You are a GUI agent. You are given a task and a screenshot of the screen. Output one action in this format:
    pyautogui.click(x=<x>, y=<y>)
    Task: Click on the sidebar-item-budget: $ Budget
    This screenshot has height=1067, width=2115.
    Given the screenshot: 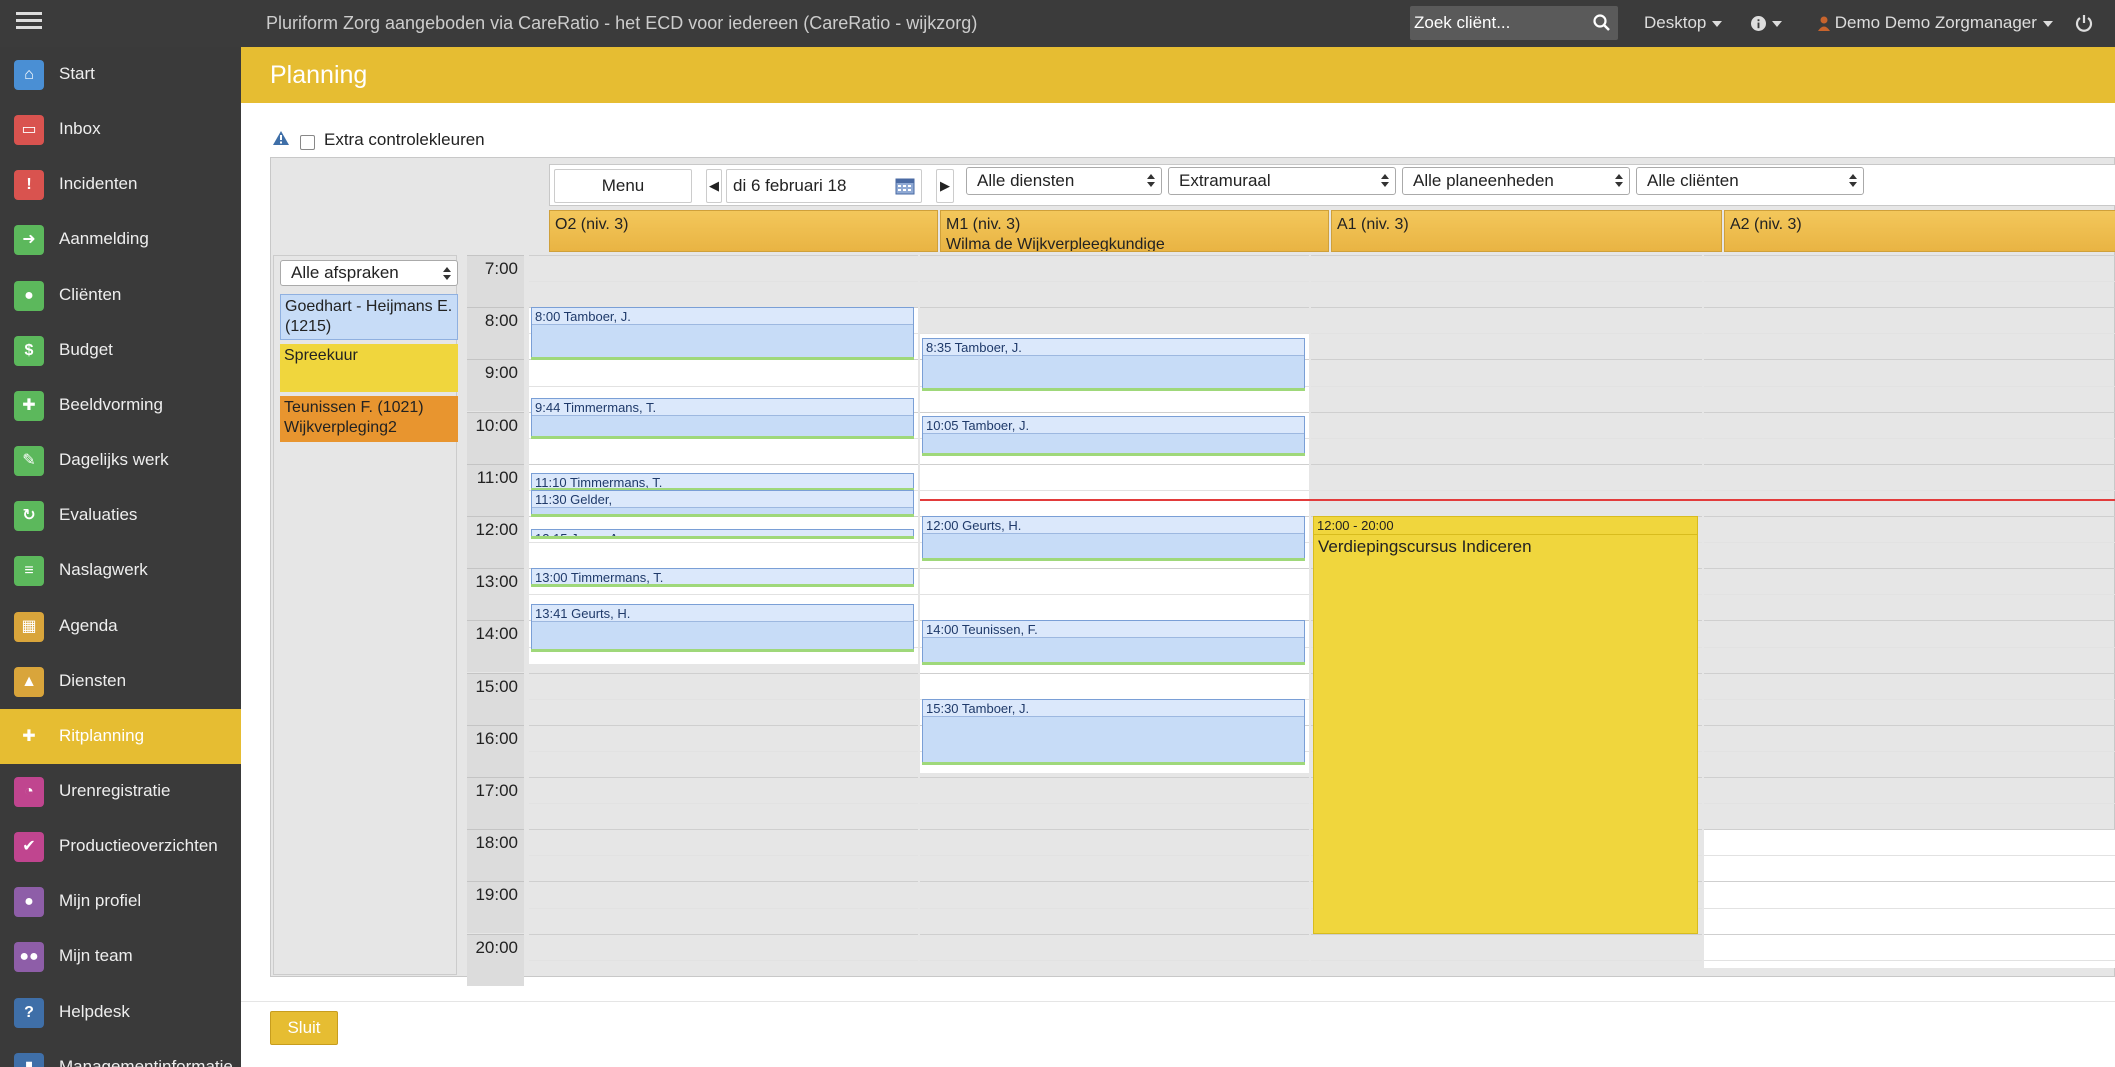 What is the action you would take?
    pyautogui.click(x=120, y=350)
    